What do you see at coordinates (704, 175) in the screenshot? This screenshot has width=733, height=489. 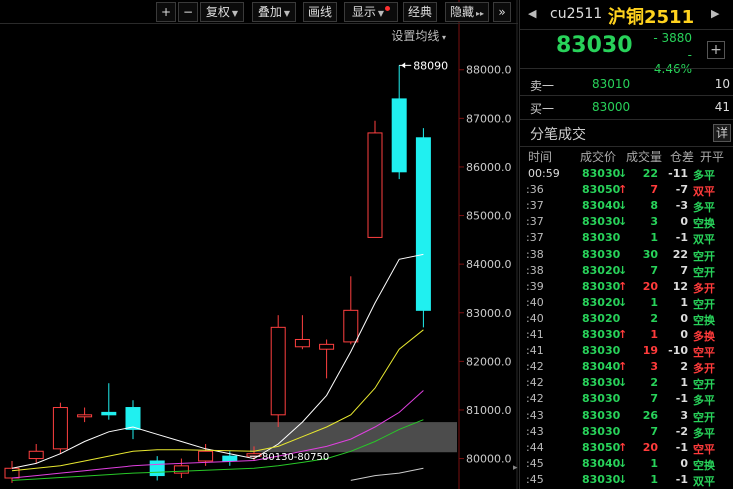 I see `tick-type: 多平` at bounding box center [704, 175].